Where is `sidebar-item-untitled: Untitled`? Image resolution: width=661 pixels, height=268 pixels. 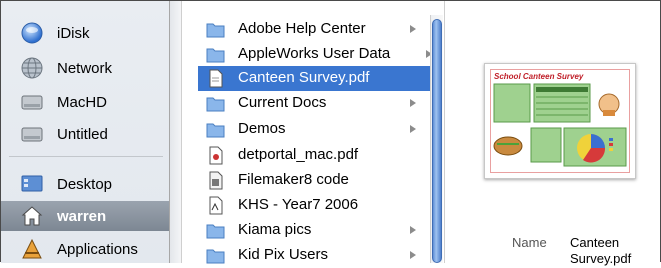
sidebar-item-untitled: Untitled is located at coordinates (85, 134).